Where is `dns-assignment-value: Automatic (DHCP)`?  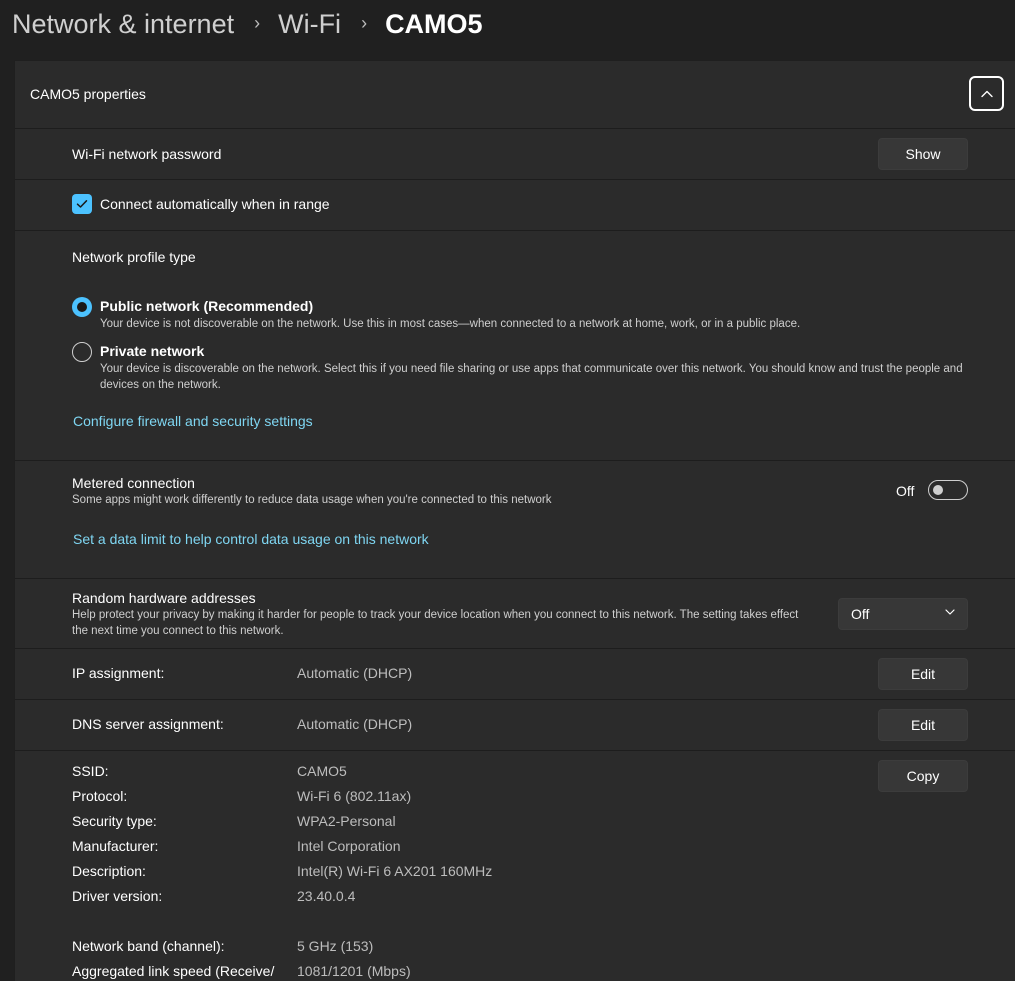 dns-assignment-value: Automatic (DHCP) is located at coordinates (355, 724).